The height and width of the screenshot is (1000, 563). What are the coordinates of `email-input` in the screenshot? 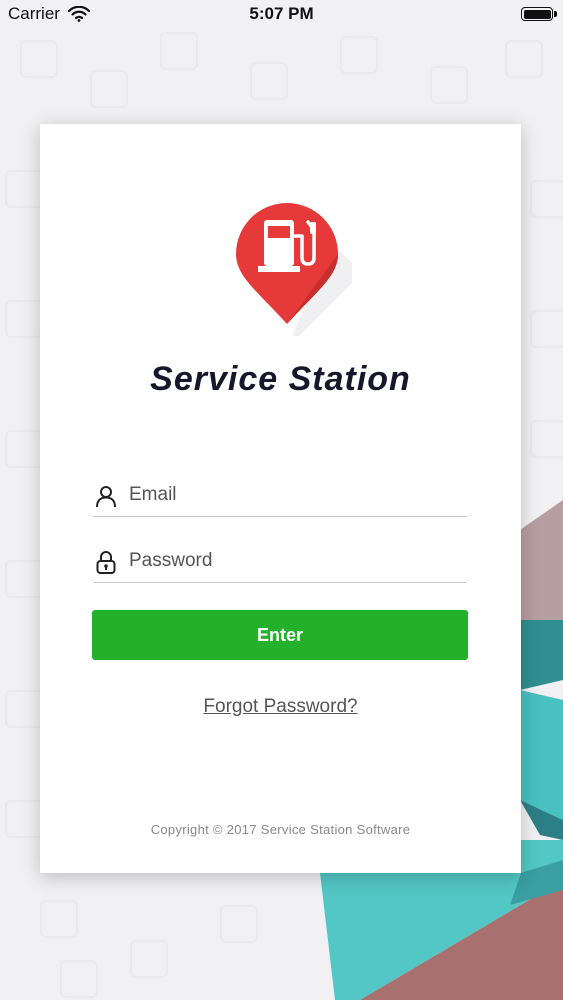 It's located at (294, 495).